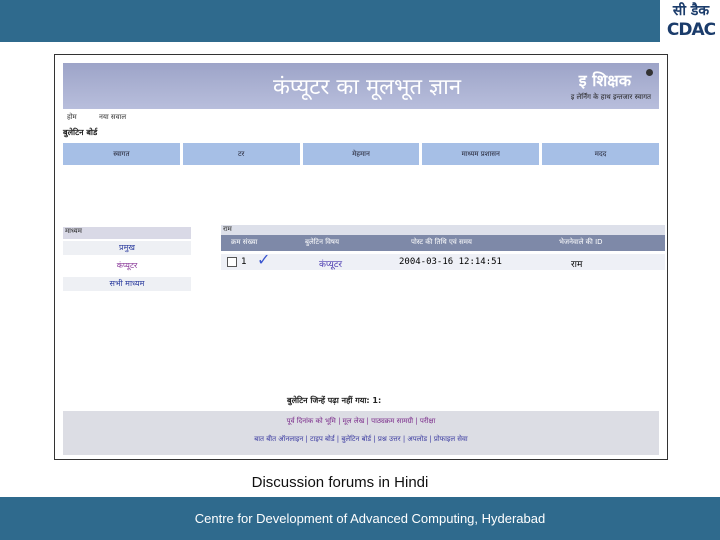 The image size is (720, 540). I want to click on page-title: बुलेटिन बोर्ड, so click(80, 132).